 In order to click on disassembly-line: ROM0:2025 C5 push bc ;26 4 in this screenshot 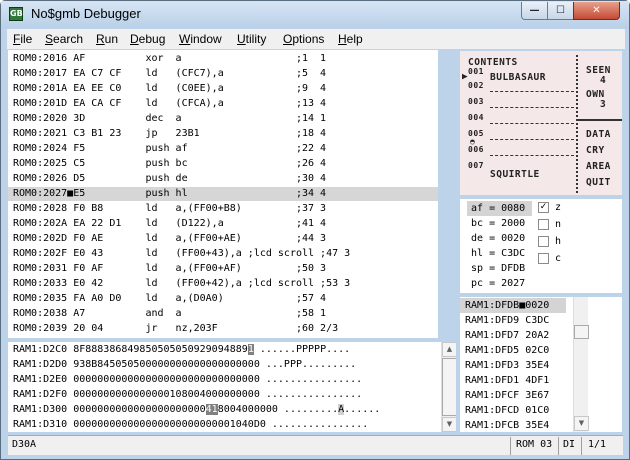, I will do `click(223, 164)`.